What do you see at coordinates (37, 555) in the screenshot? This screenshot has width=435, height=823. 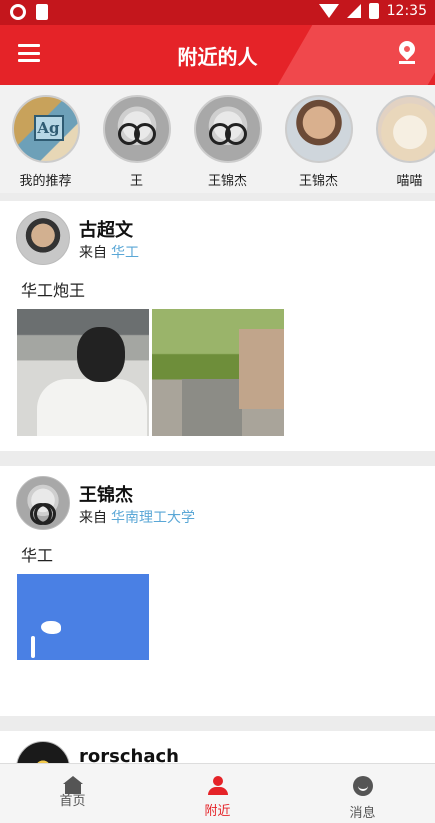 I see `post-text: 华工` at bounding box center [37, 555].